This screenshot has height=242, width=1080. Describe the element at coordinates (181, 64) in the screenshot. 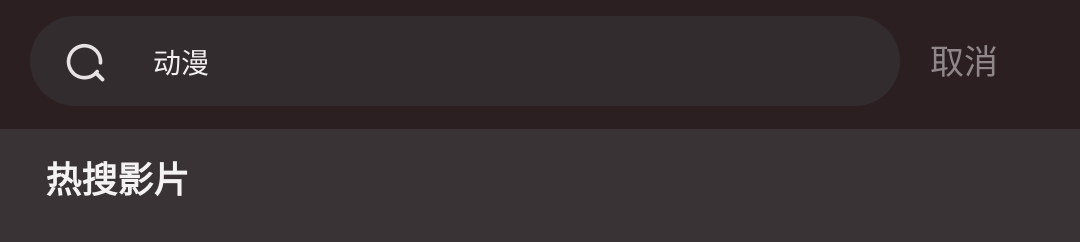

I see `search-input: 动漫` at that location.